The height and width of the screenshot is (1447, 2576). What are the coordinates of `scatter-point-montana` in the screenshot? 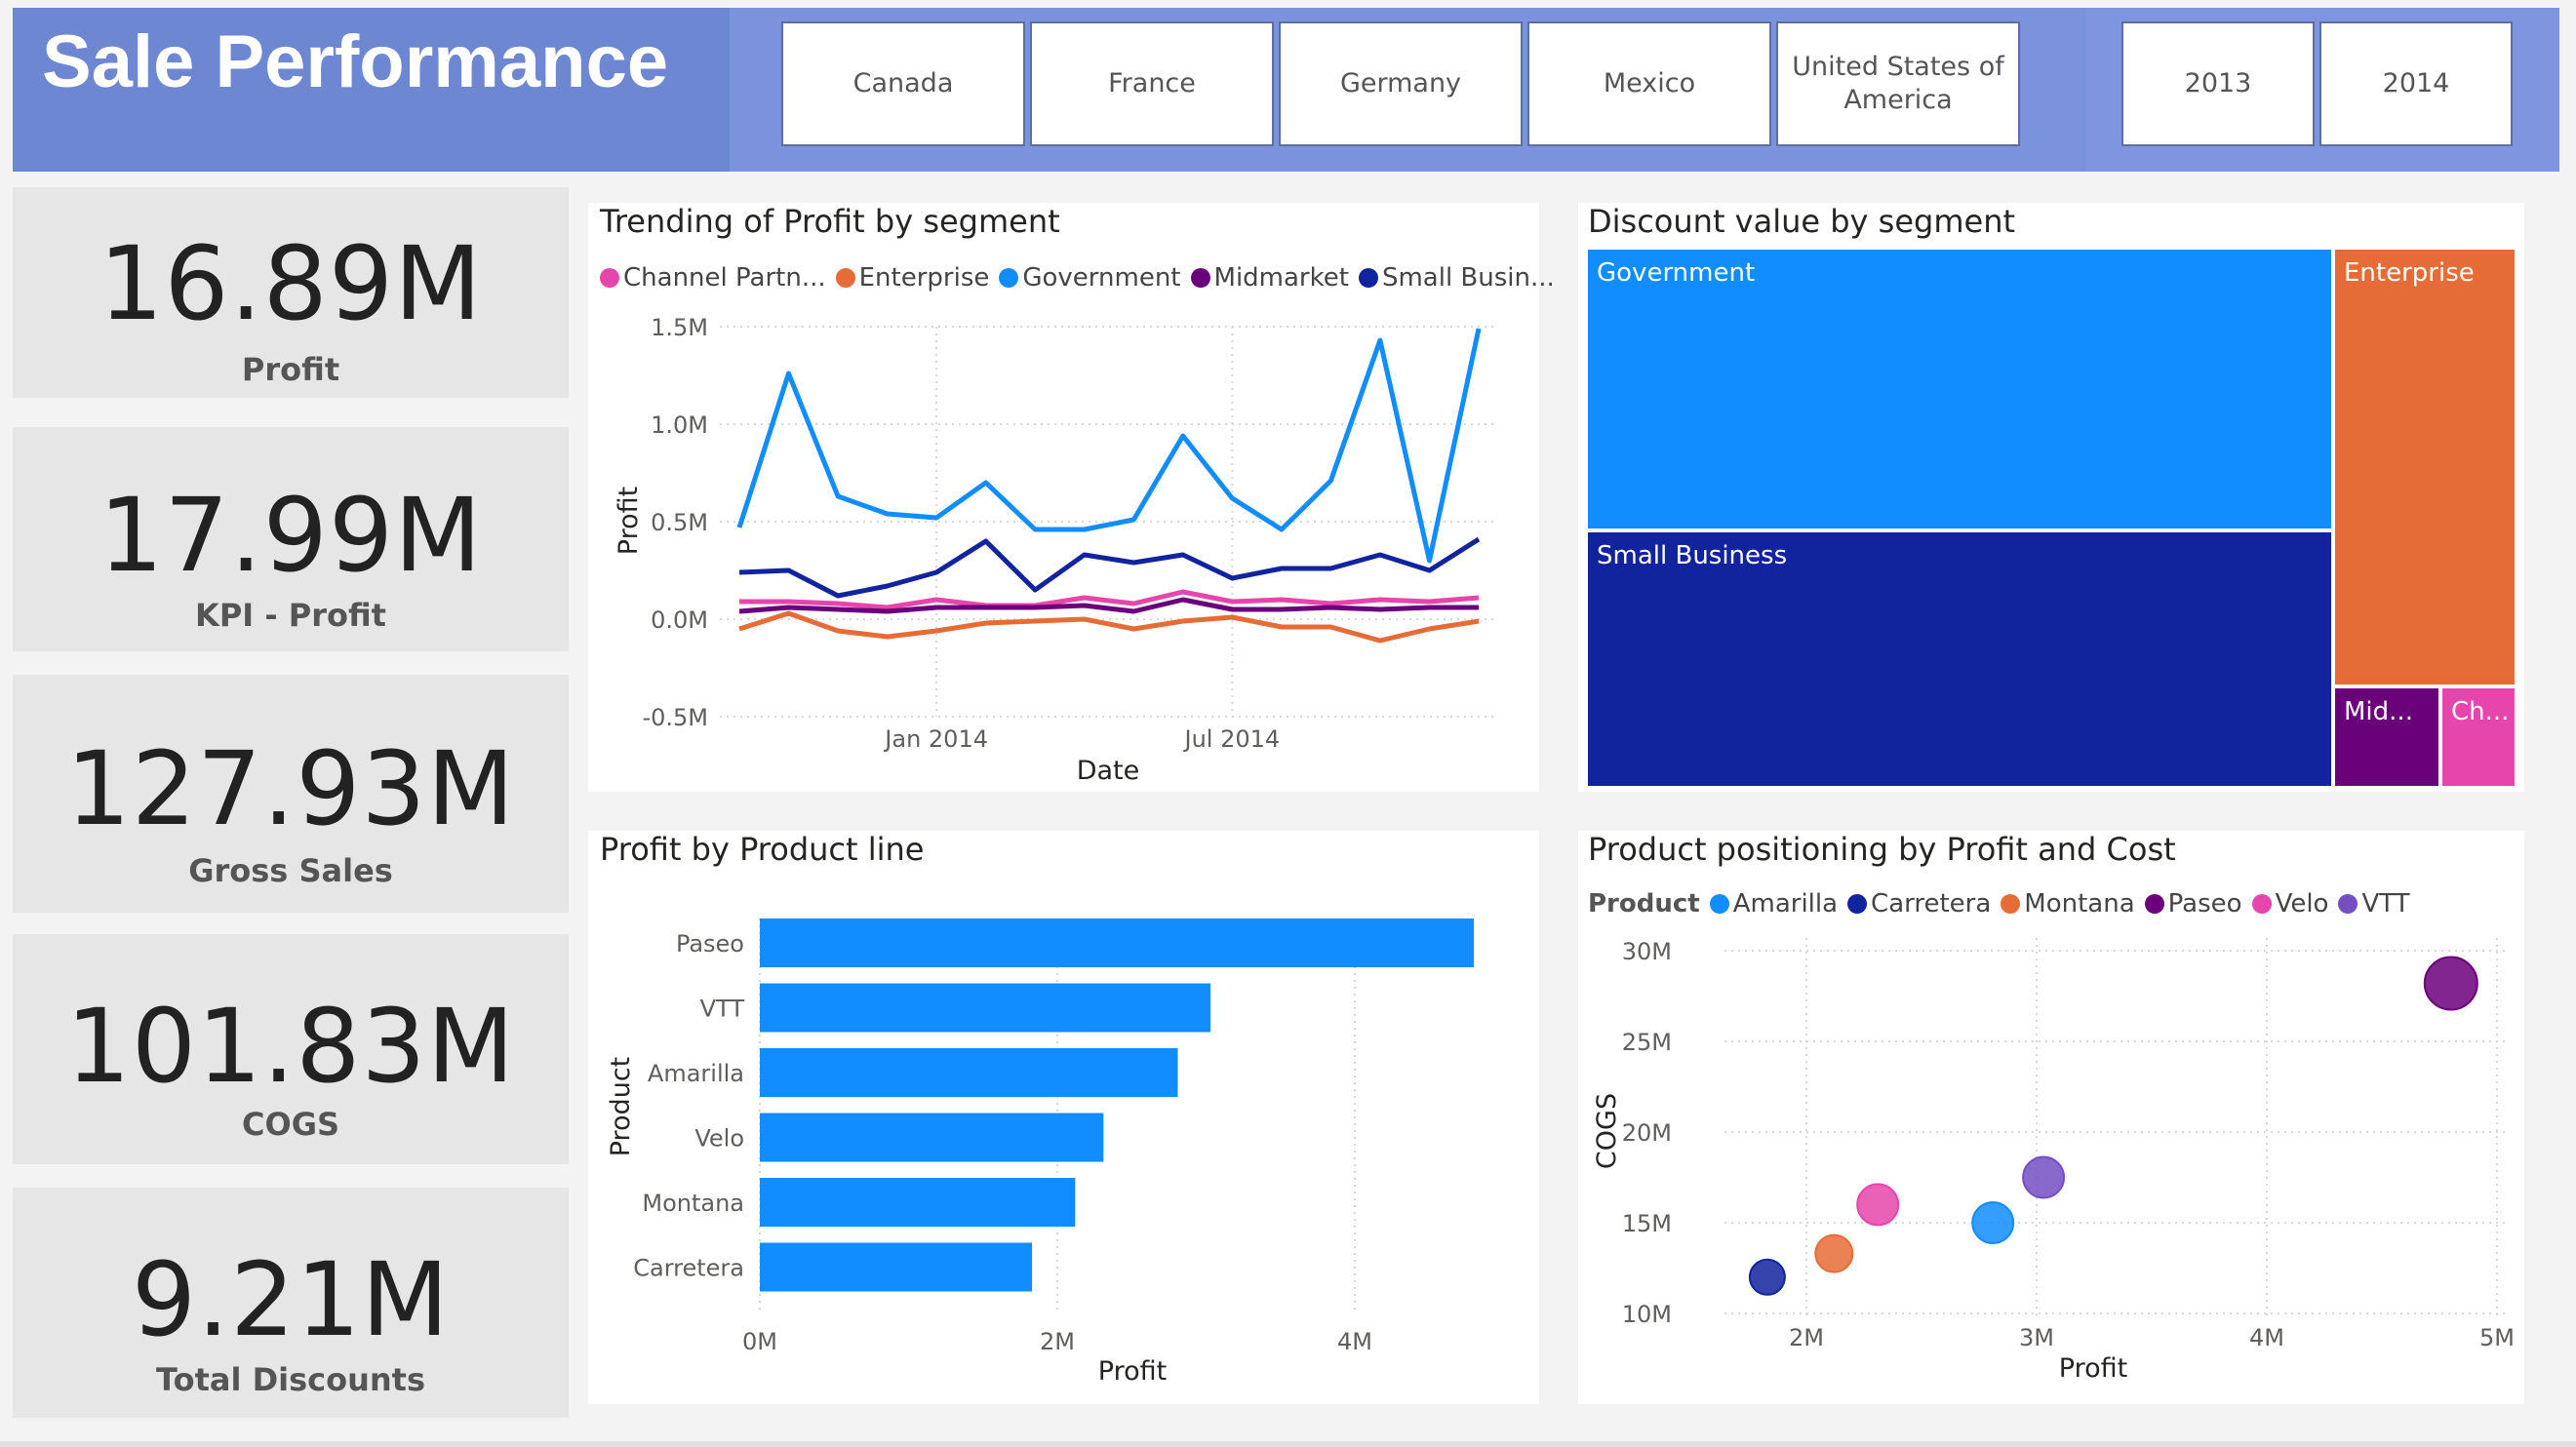 It's located at (1834, 1253).